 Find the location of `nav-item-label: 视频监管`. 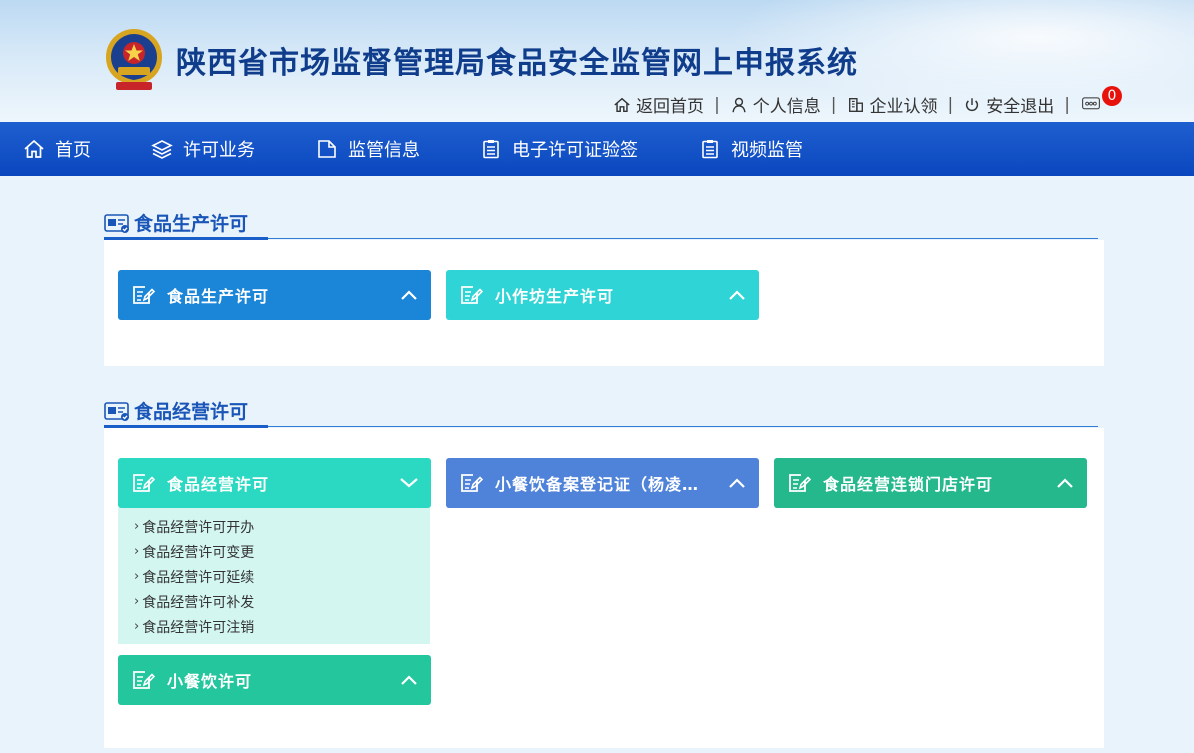

nav-item-label: 视频监管 is located at coordinates (767, 150).